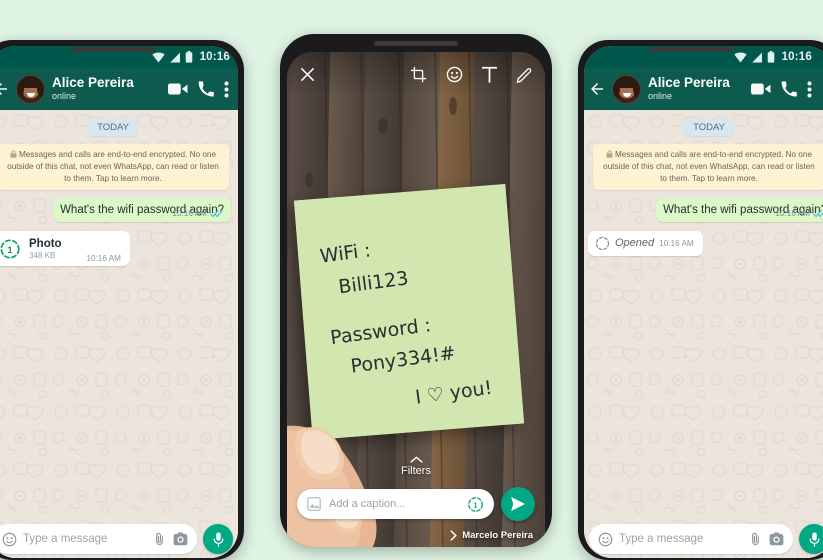 The width and height of the screenshot is (823, 560). I want to click on view-once-photo-bubble: 1 Photo 348 KB 10:16 AM, so click(65, 248).